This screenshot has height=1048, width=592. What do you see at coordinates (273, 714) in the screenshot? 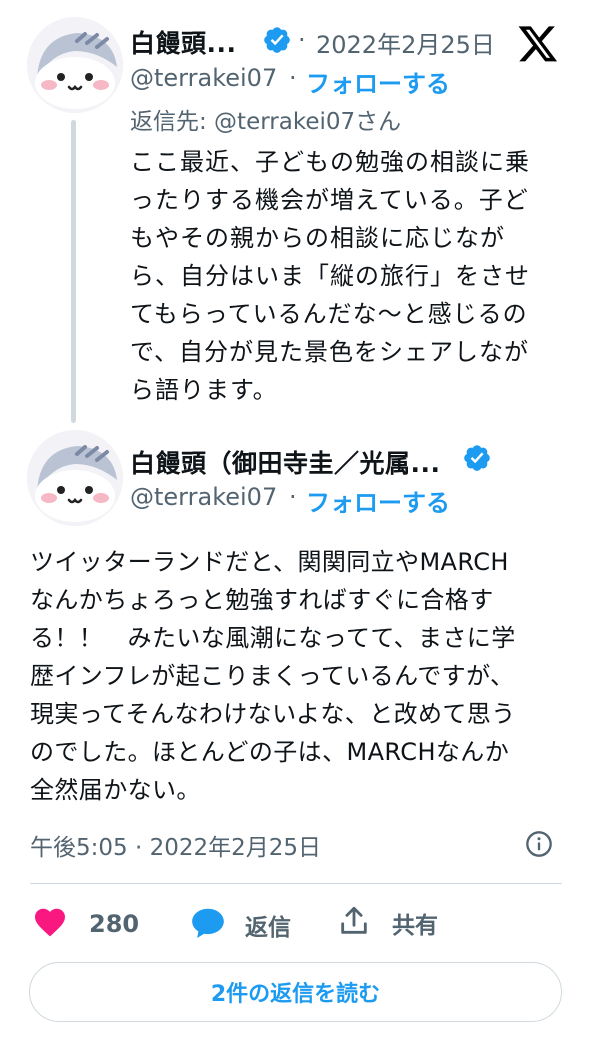
I see `tweet-text-line: 現実ってそんなわけないよな、と改めて思う` at bounding box center [273, 714].